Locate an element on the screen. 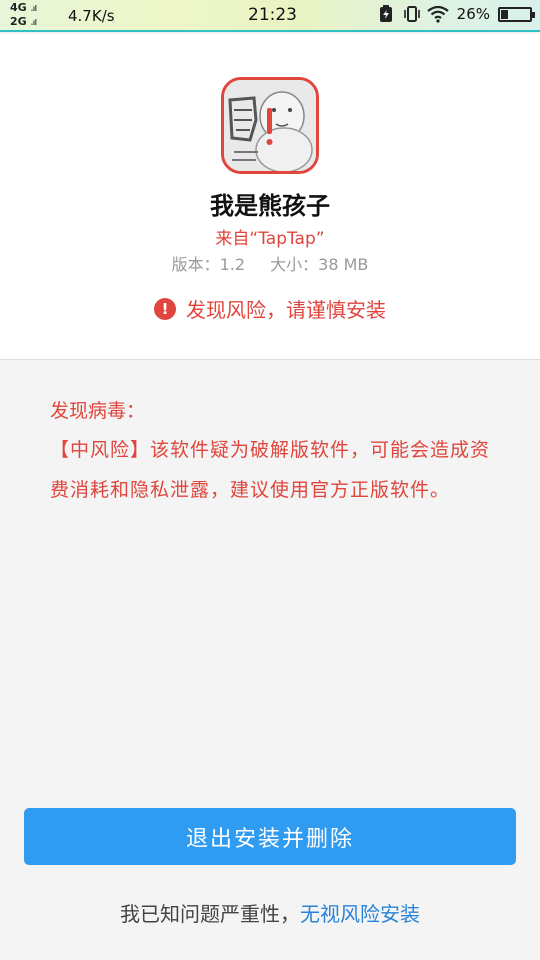  risk-warning: ! 发现风险，请谨慎安装 is located at coordinates (270, 308).